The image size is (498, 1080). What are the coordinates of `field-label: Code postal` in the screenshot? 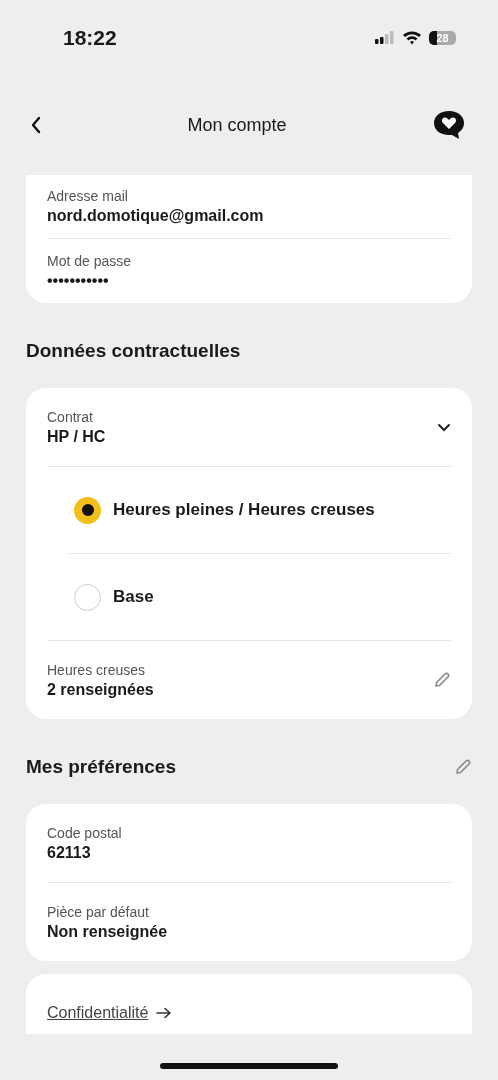 It's located at (84, 832).